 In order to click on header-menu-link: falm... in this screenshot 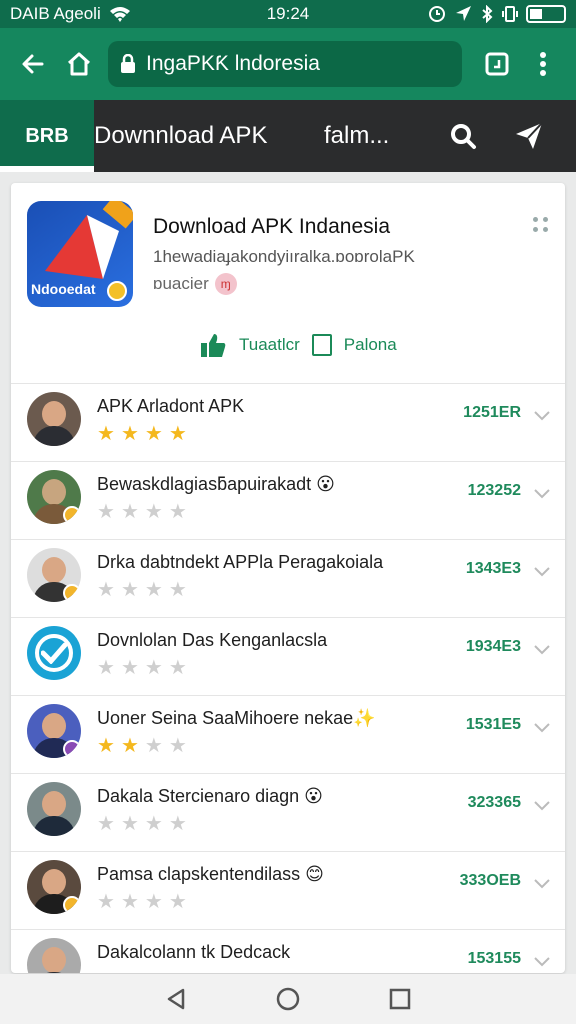, I will do `click(371, 136)`.